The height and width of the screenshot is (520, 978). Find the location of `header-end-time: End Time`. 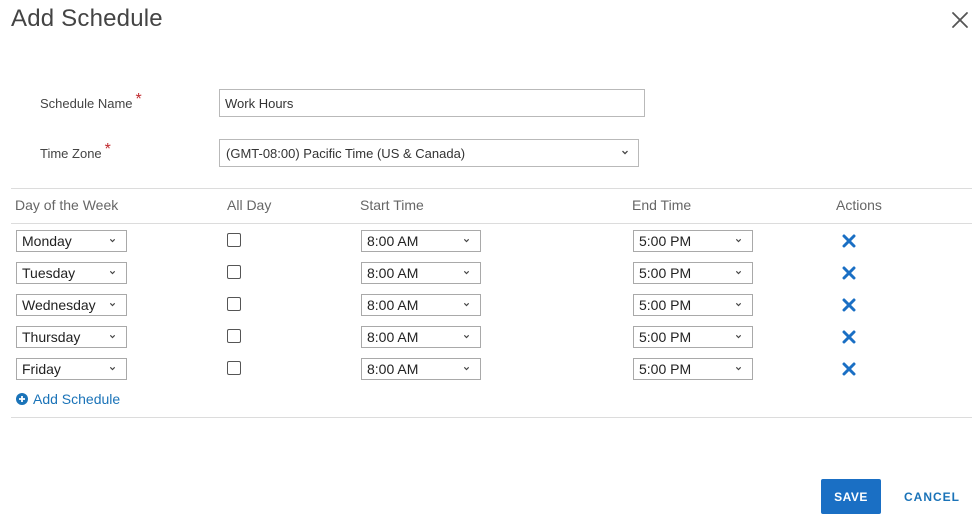

header-end-time: End Time is located at coordinates (662, 205).